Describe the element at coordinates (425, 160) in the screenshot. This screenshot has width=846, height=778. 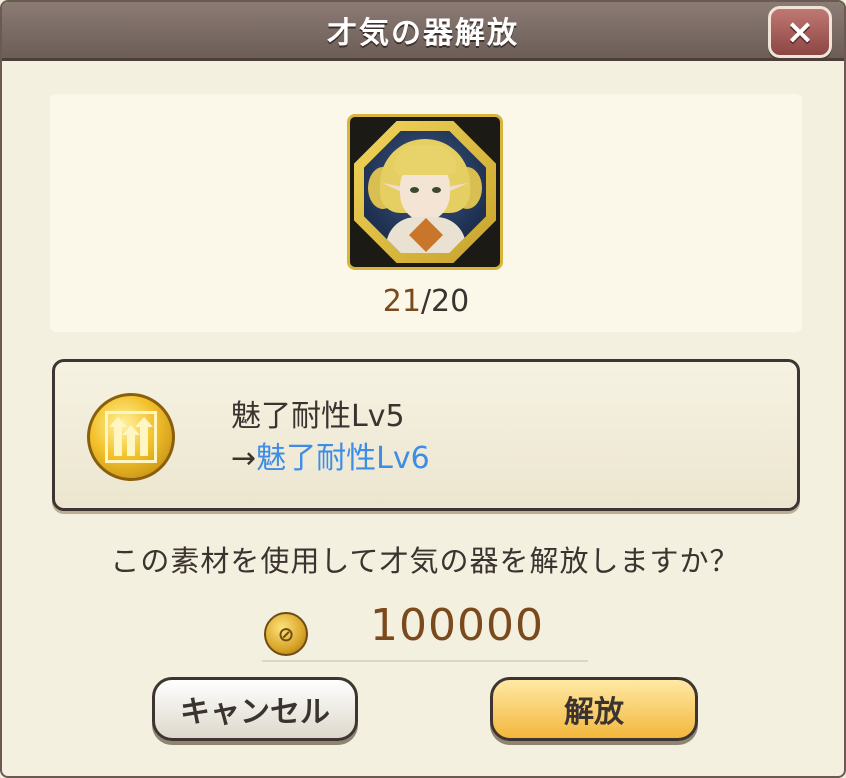
I see `bangs` at that location.